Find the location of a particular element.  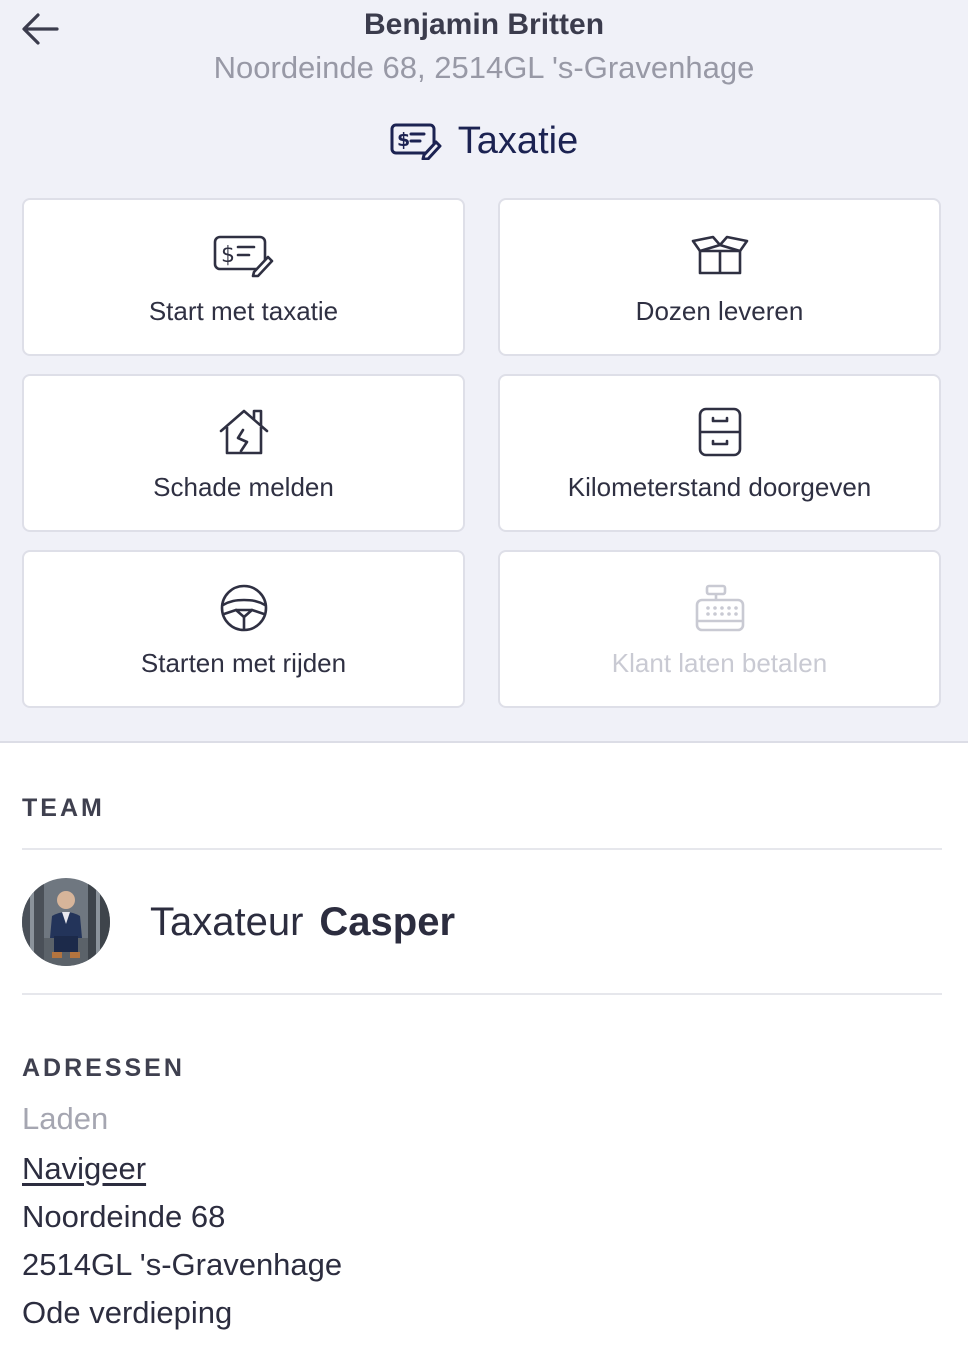

section-title: $ Taxatie is located at coordinates (484, 141).